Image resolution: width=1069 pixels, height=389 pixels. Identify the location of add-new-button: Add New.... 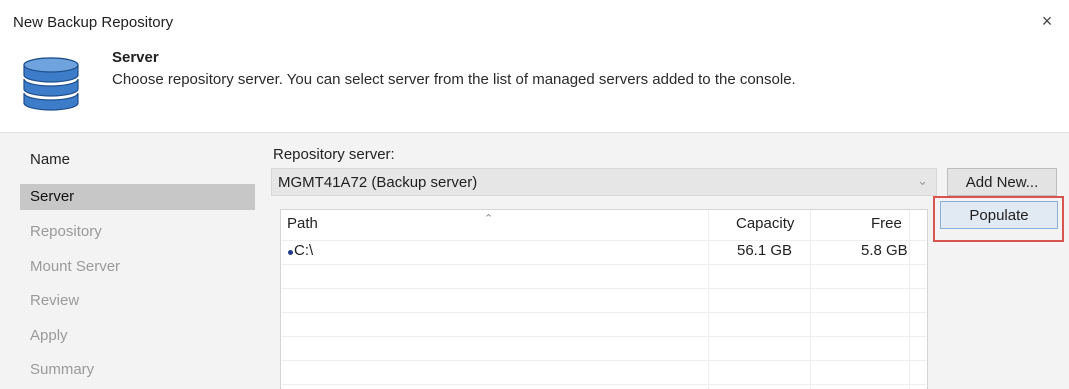
(1002, 182).